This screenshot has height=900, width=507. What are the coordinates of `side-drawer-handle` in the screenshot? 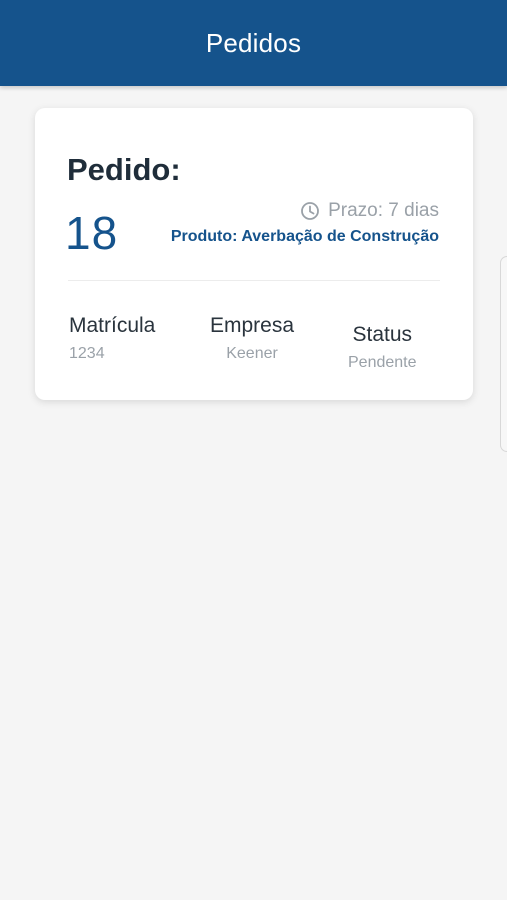 It's located at (503, 354).